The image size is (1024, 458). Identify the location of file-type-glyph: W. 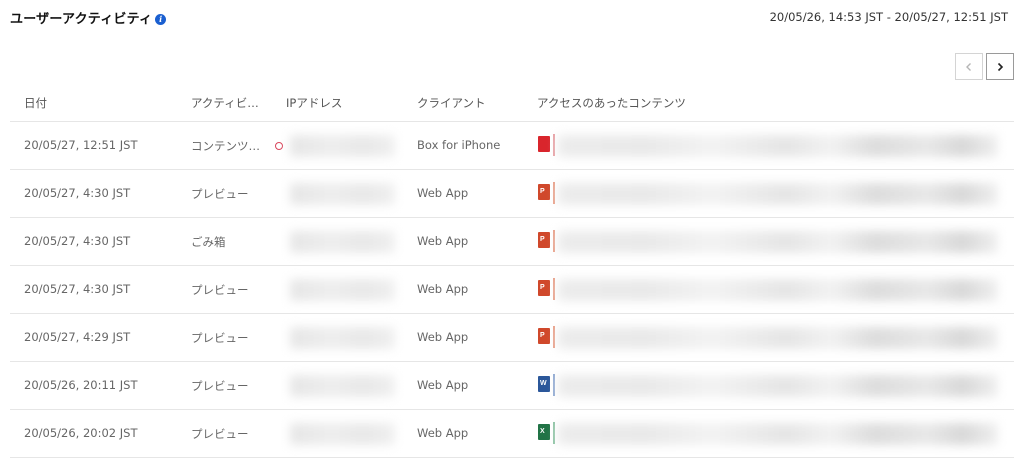
(543, 383).